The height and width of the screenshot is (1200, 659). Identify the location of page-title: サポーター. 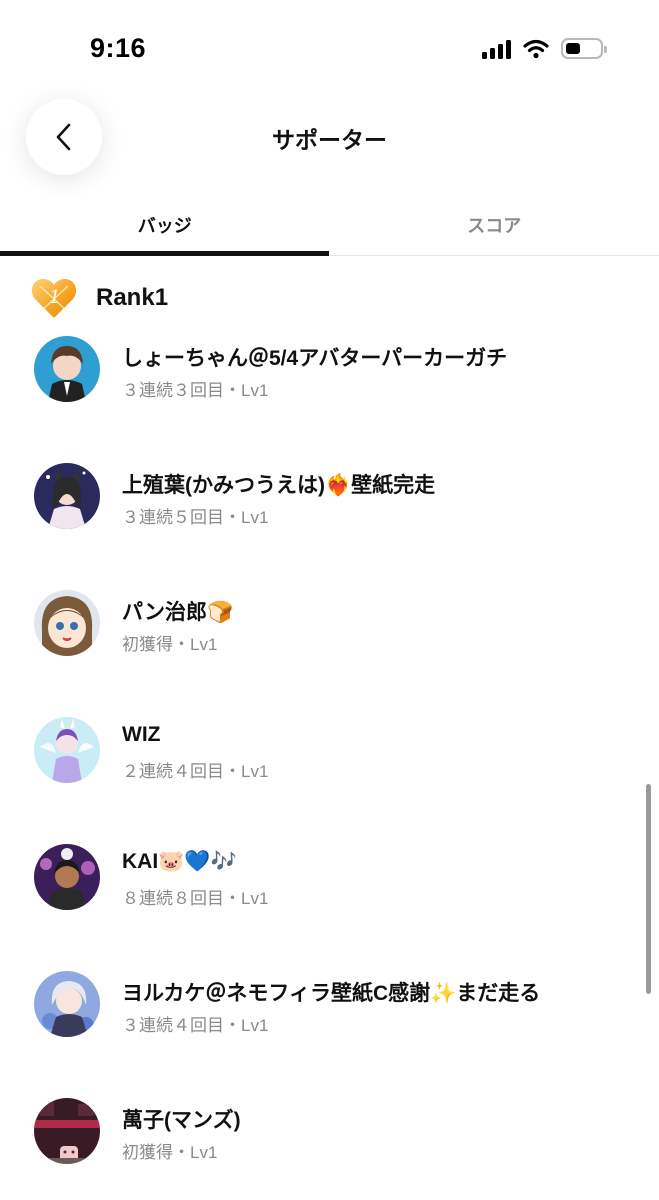
(329, 140).